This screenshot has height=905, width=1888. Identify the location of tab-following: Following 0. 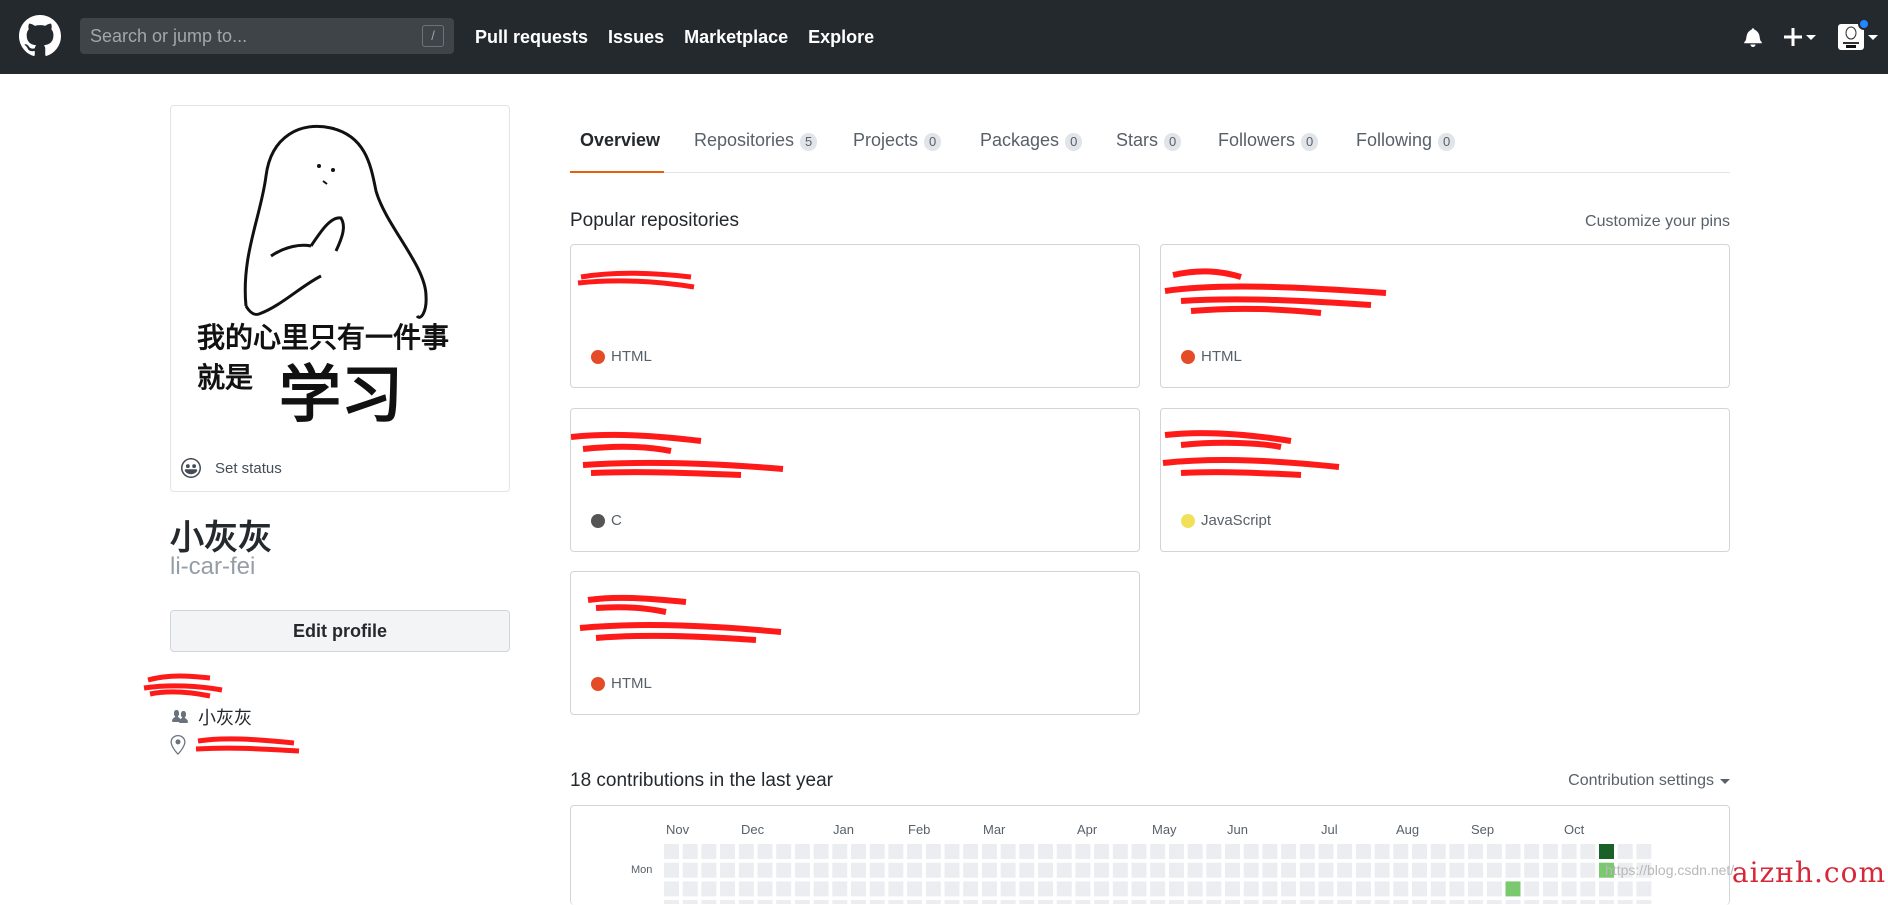
(1406, 141).